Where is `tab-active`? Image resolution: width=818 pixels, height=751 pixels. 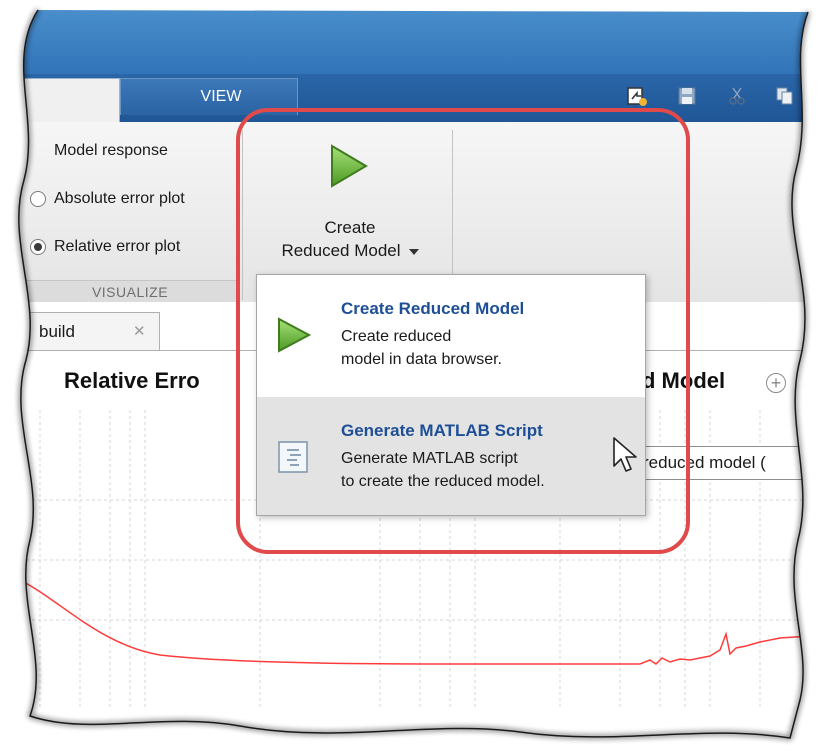
tab-active is located at coordinates (70, 101).